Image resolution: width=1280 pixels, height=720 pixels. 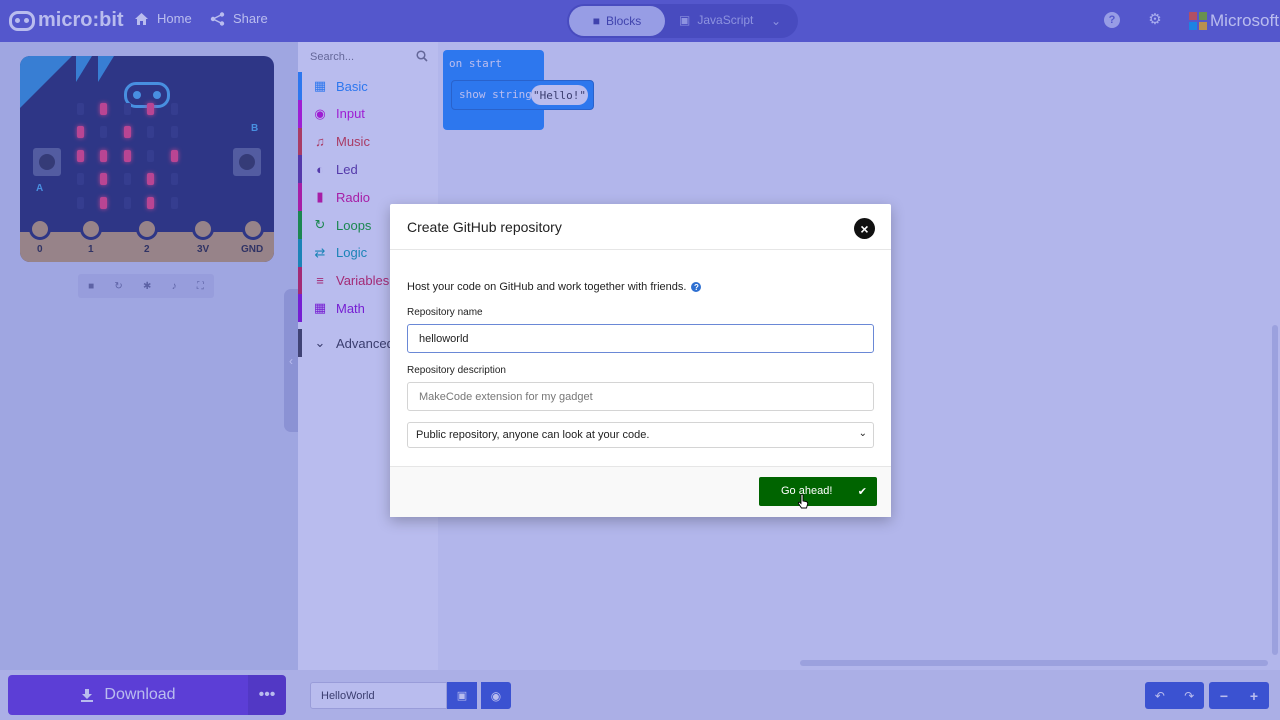 I want to click on check-icon: ✔, so click(x=862, y=492).